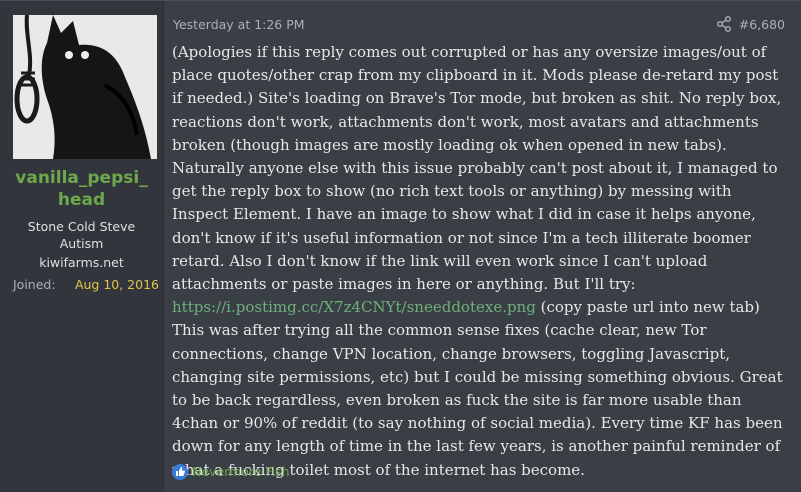 This screenshot has height=492, width=801. I want to click on joined-date: Aug 10, 2016, so click(116, 284).